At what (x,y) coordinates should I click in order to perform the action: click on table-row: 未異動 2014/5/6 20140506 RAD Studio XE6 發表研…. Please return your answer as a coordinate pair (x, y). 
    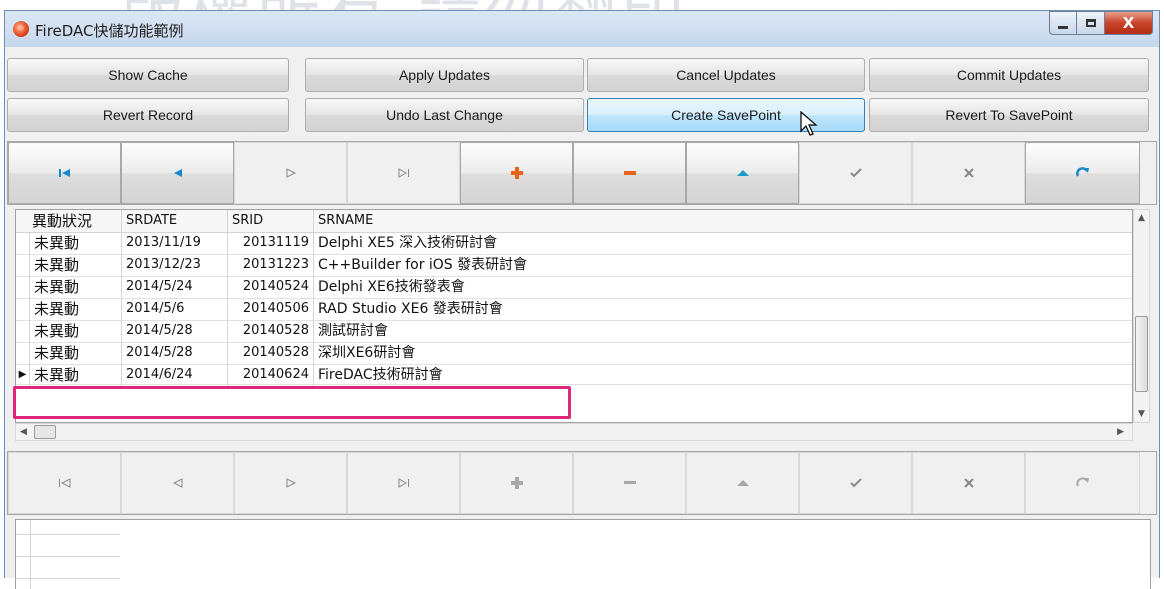
    Looking at the image, I should click on (574, 309).